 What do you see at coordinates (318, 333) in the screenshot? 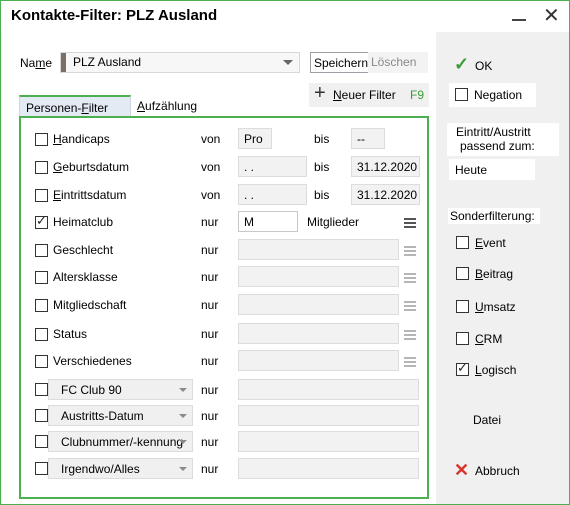
I see `status-field` at bounding box center [318, 333].